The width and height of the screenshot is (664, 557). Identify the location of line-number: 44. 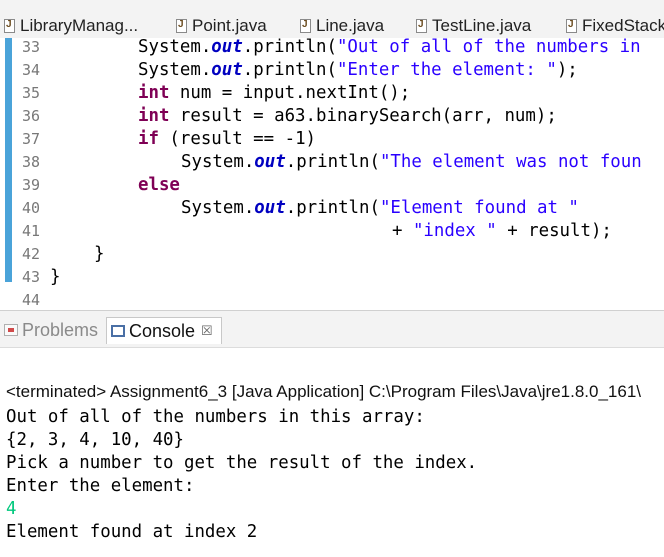
(30, 300).